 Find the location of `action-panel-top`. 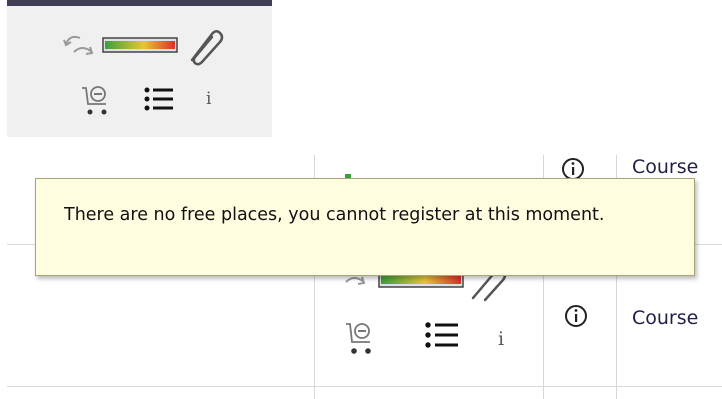

action-panel-top is located at coordinates (140, 68).